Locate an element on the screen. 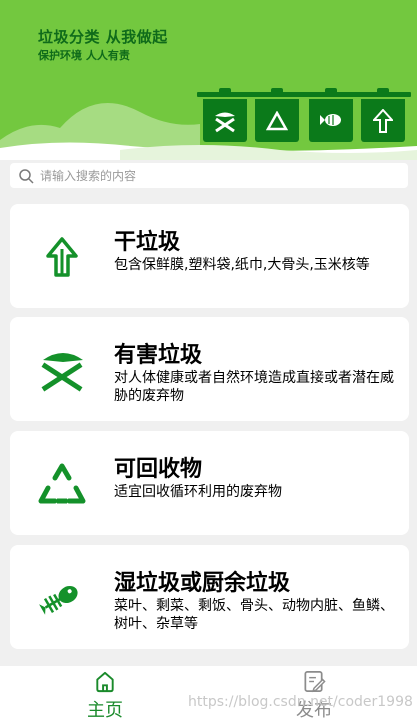 The width and height of the screenshot is (417, 722). hazardous-bin is located at coordinates (225, 116).